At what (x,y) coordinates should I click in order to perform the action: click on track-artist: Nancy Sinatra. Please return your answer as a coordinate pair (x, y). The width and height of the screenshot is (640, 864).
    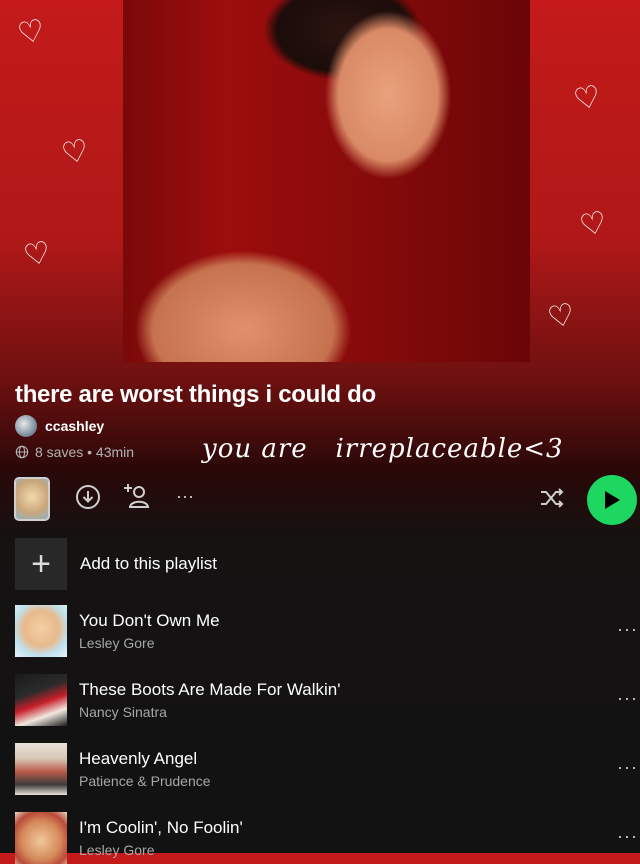
    Looking at the image, I should click on (123, 712).